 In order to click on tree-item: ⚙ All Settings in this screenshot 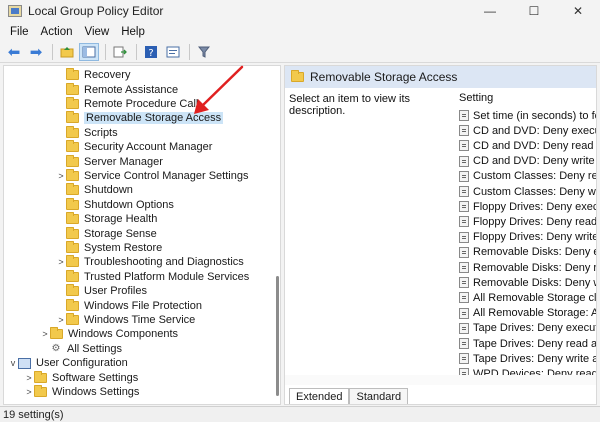, I will do `click(81, 349)`.